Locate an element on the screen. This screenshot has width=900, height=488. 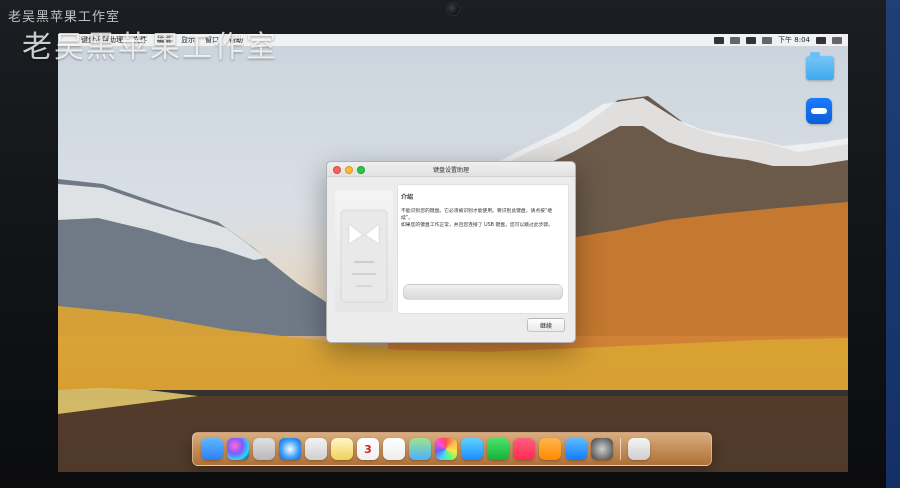
finder-icon is located at coordinates (212, 449).